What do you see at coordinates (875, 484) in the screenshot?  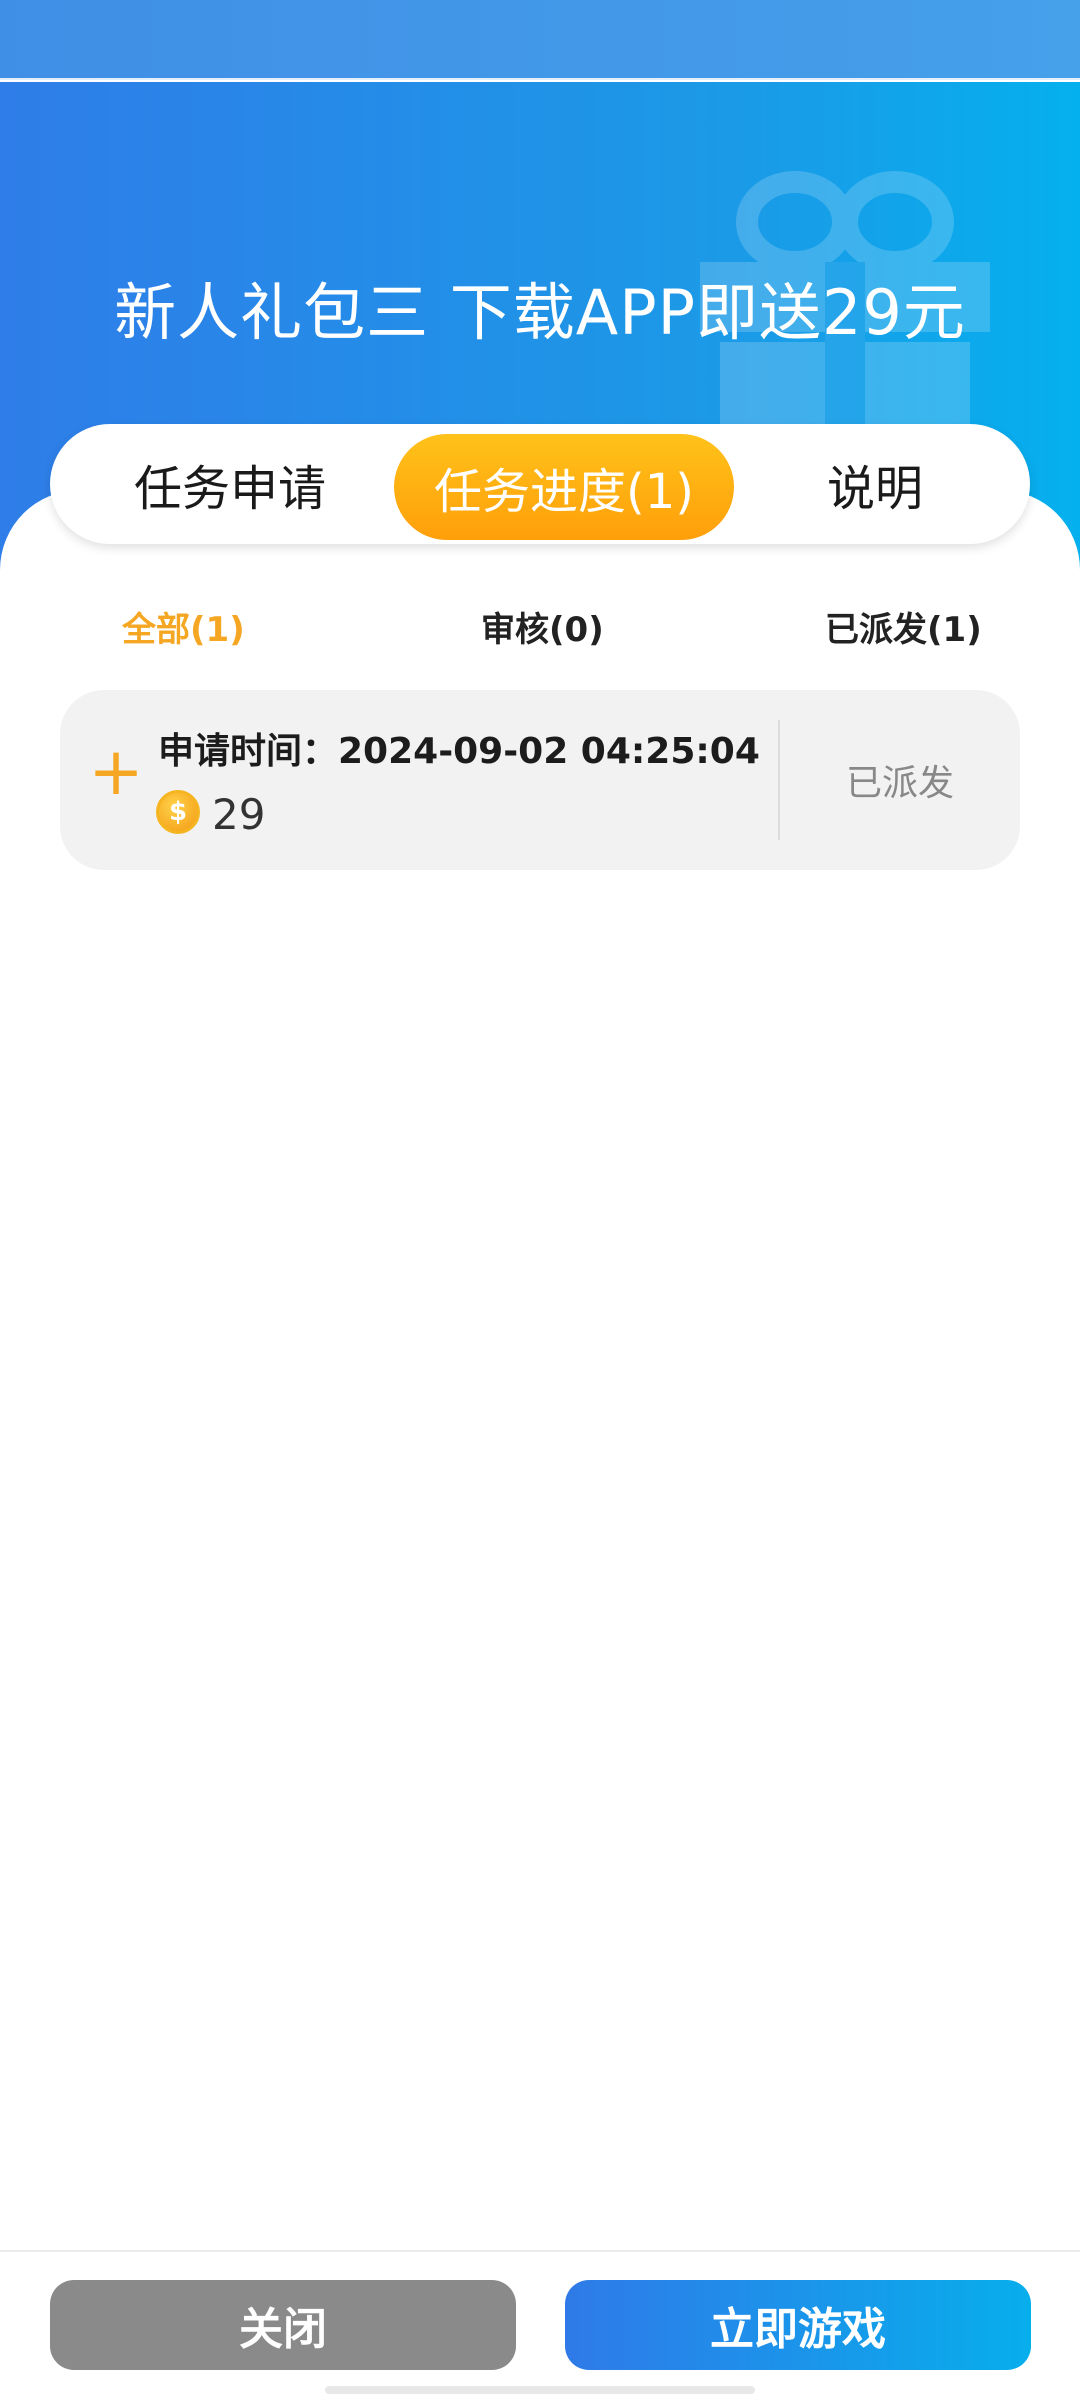 I see `tab-instructions: 说明` at bounding box center [875, 484].